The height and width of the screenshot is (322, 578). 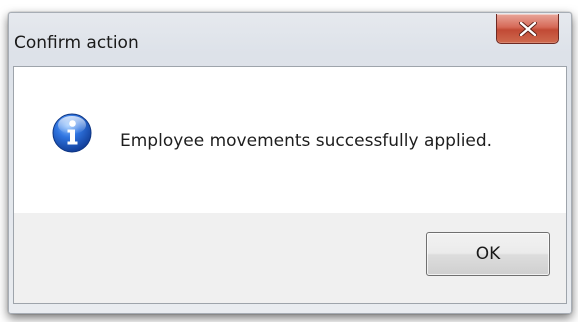 What do you see at coordinates (72, 133) in the screenshot?
I see `information-icon` at bounding box center [72, 133].